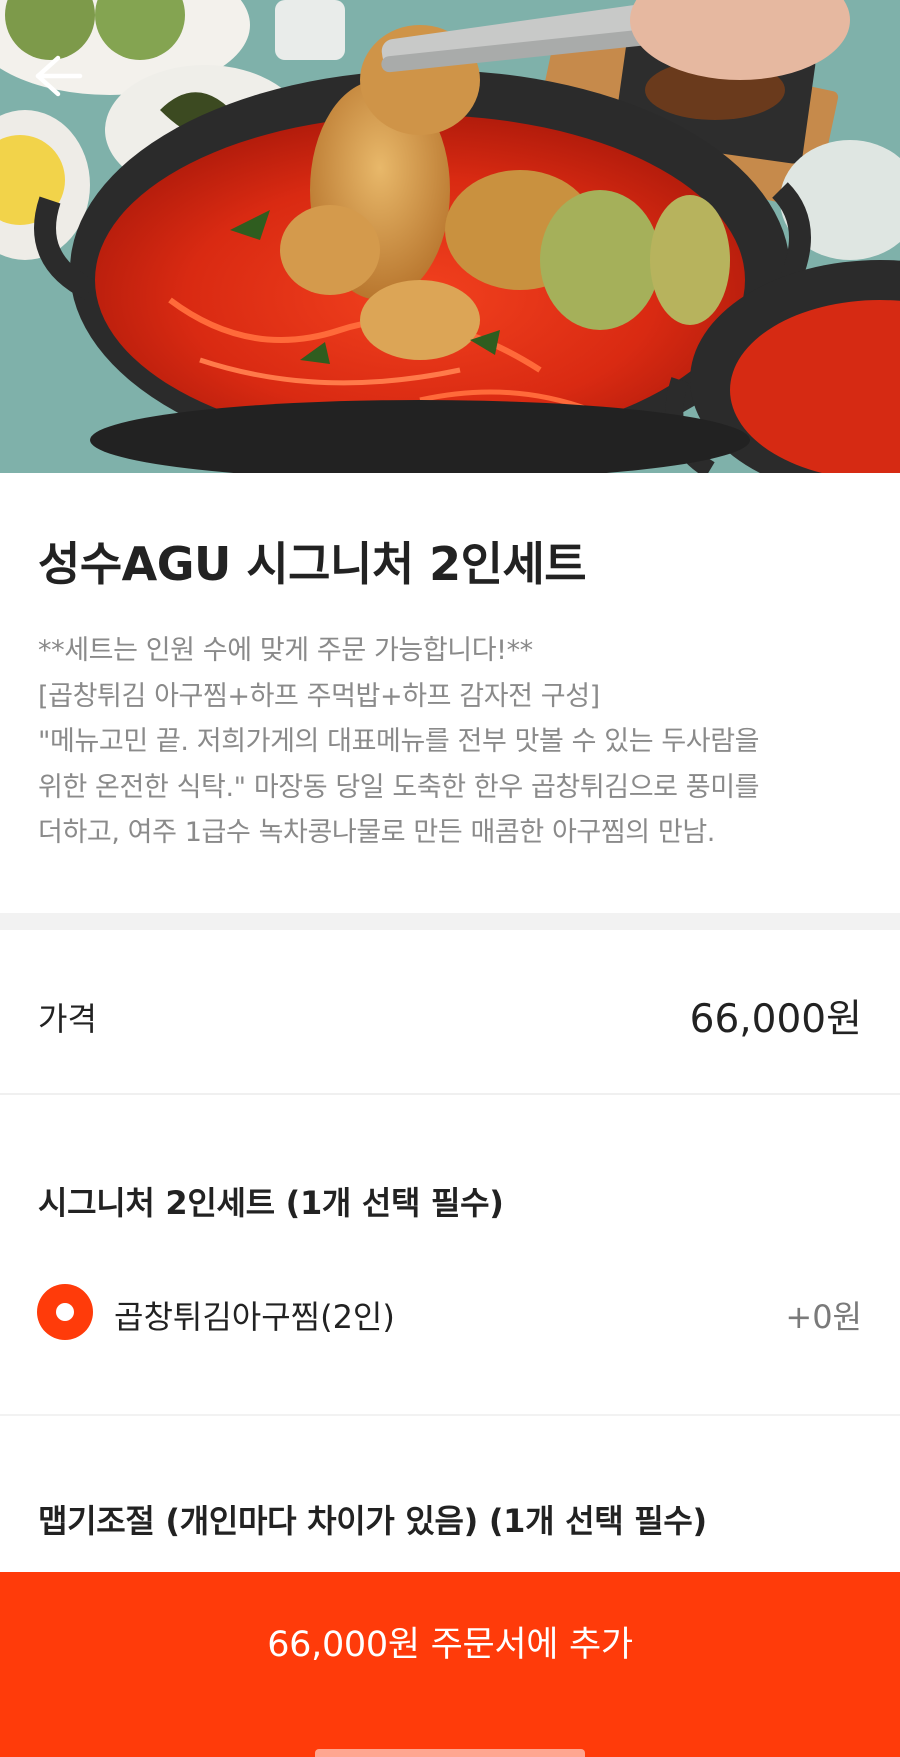 The height and width of the screenshot is (1757, 900). I want to click on description-line: [곱창튀김 아구찜+하프 주먹밥+하프 감자전 구성], so click(319, 696).